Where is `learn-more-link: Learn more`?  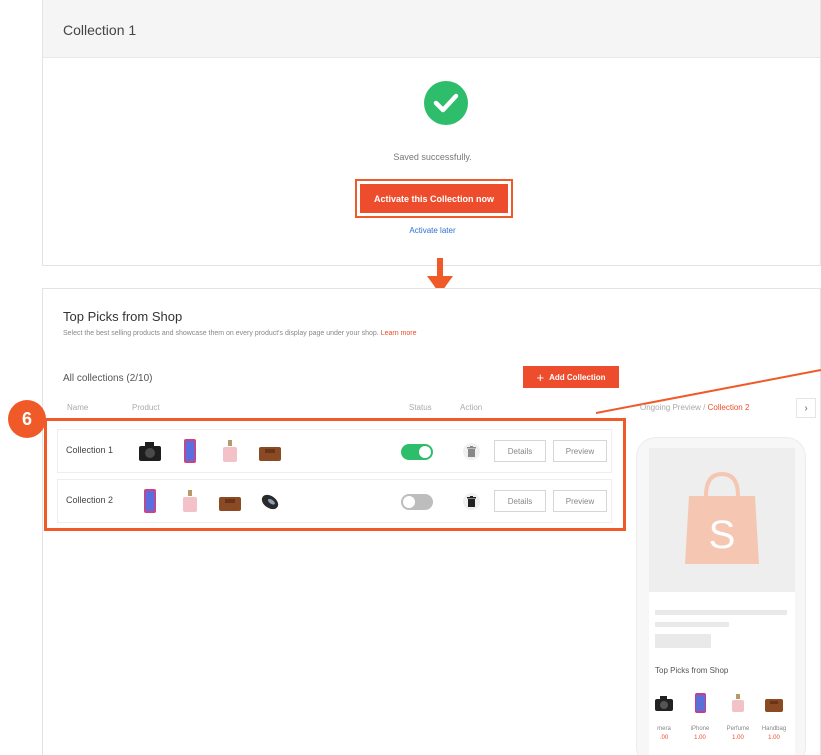 learn-more-link: Learn more is located at coordinates (399, 333).